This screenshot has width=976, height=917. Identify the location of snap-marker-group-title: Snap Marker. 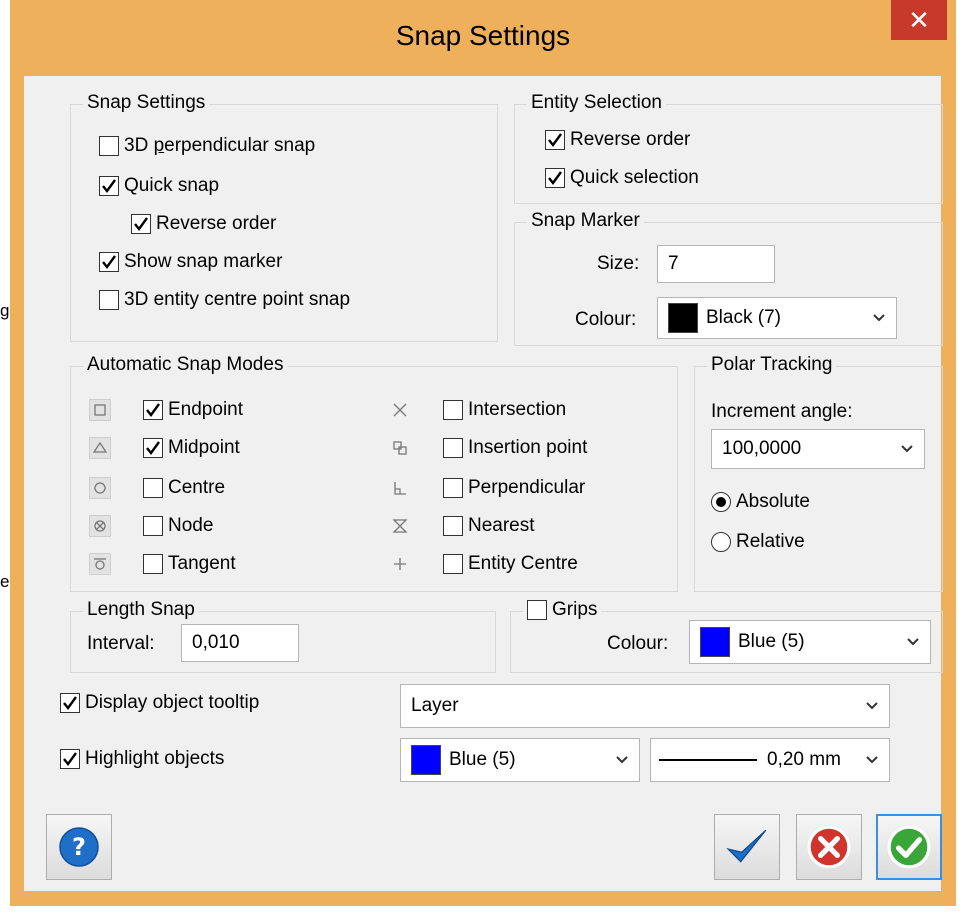
(585, 221).